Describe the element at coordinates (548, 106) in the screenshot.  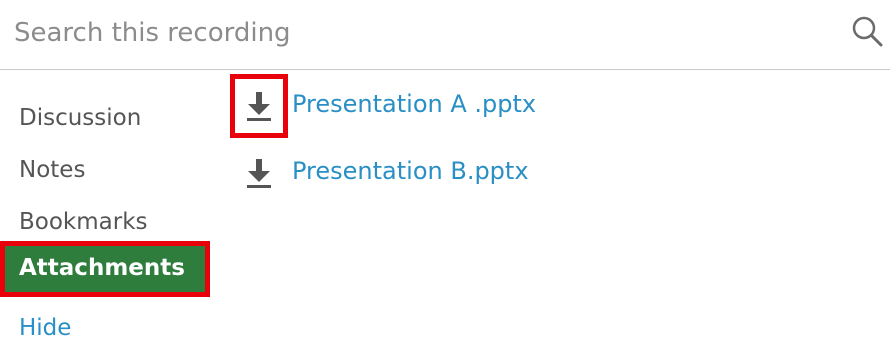
I see `attachment-row: Presentation A .pptx` at that location.